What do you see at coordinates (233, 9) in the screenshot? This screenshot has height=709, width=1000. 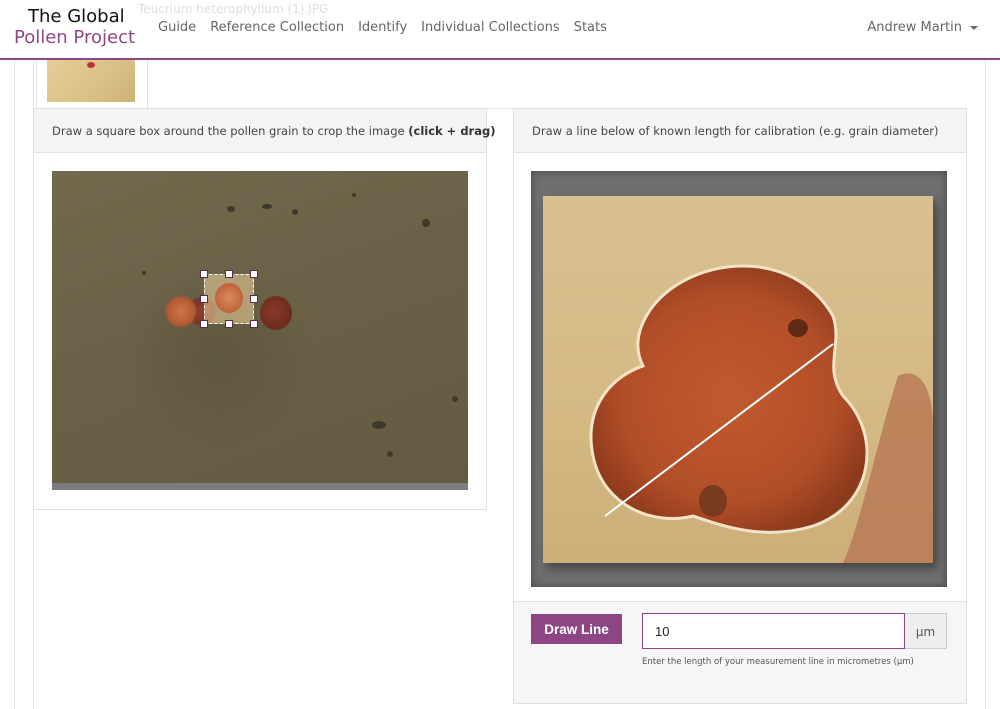 I see `faded-image-title: Teucrium heterophyllum (1).JPG` at bounding box center [233, 9].